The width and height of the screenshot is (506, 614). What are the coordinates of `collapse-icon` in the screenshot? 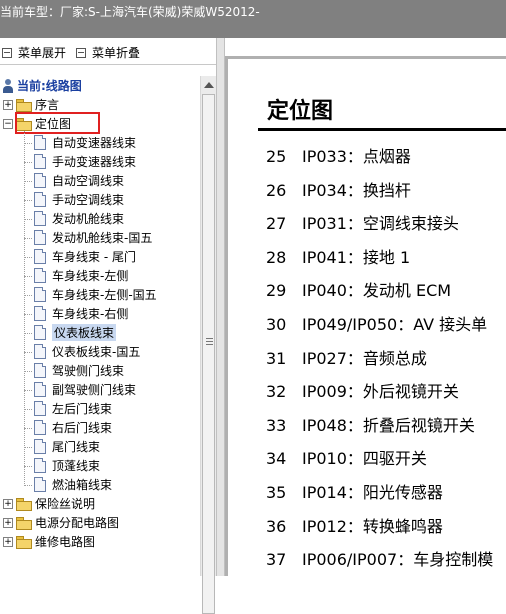 It's located at (81, 52).